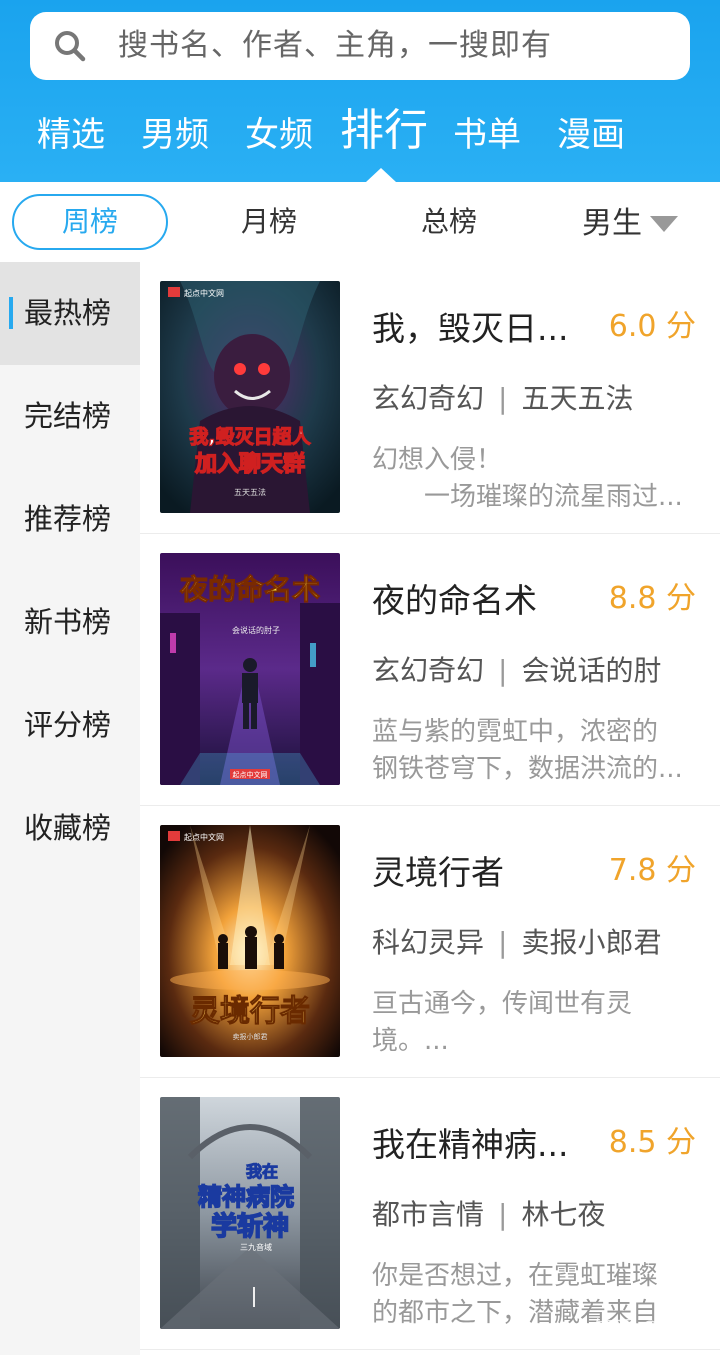 This screenshot has width=720, height=1355. I want to click on top-header: 搜书名、作者、主角，一搜即有 精选 男频 女频 排行 书单 漫画, so click(360, 91).